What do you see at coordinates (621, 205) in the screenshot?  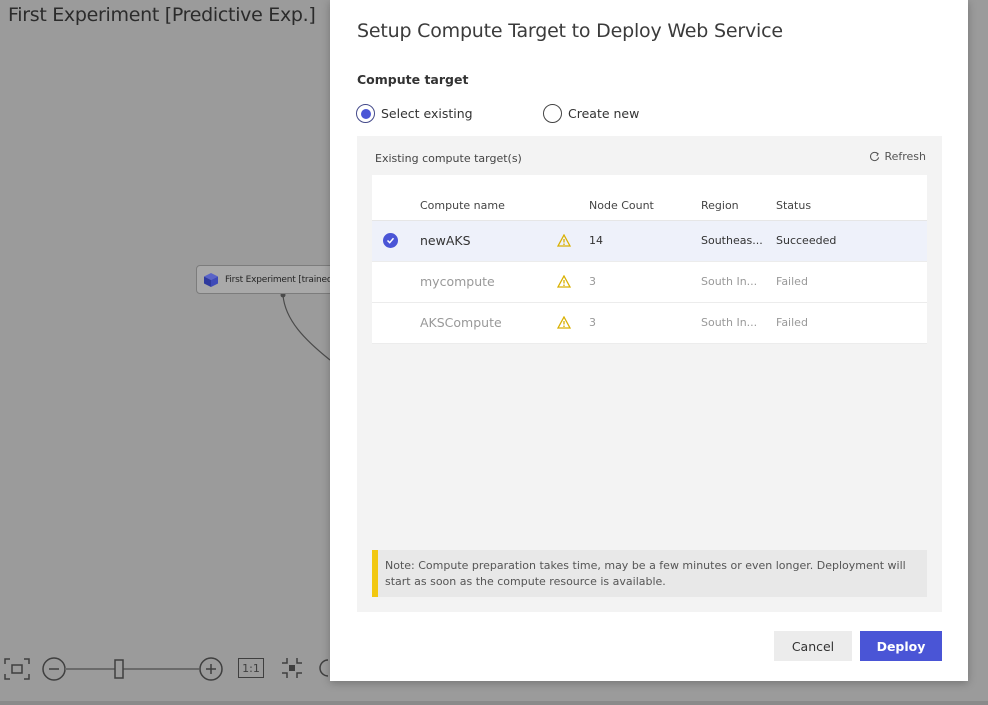 I see `col-node-count: Node Count` at bounding box center [621, 205].